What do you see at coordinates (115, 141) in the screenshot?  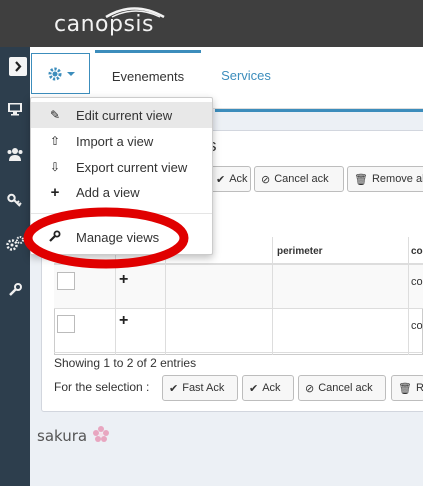 I see `menu-item-label: Import a view` at bounding box center [115, 141].